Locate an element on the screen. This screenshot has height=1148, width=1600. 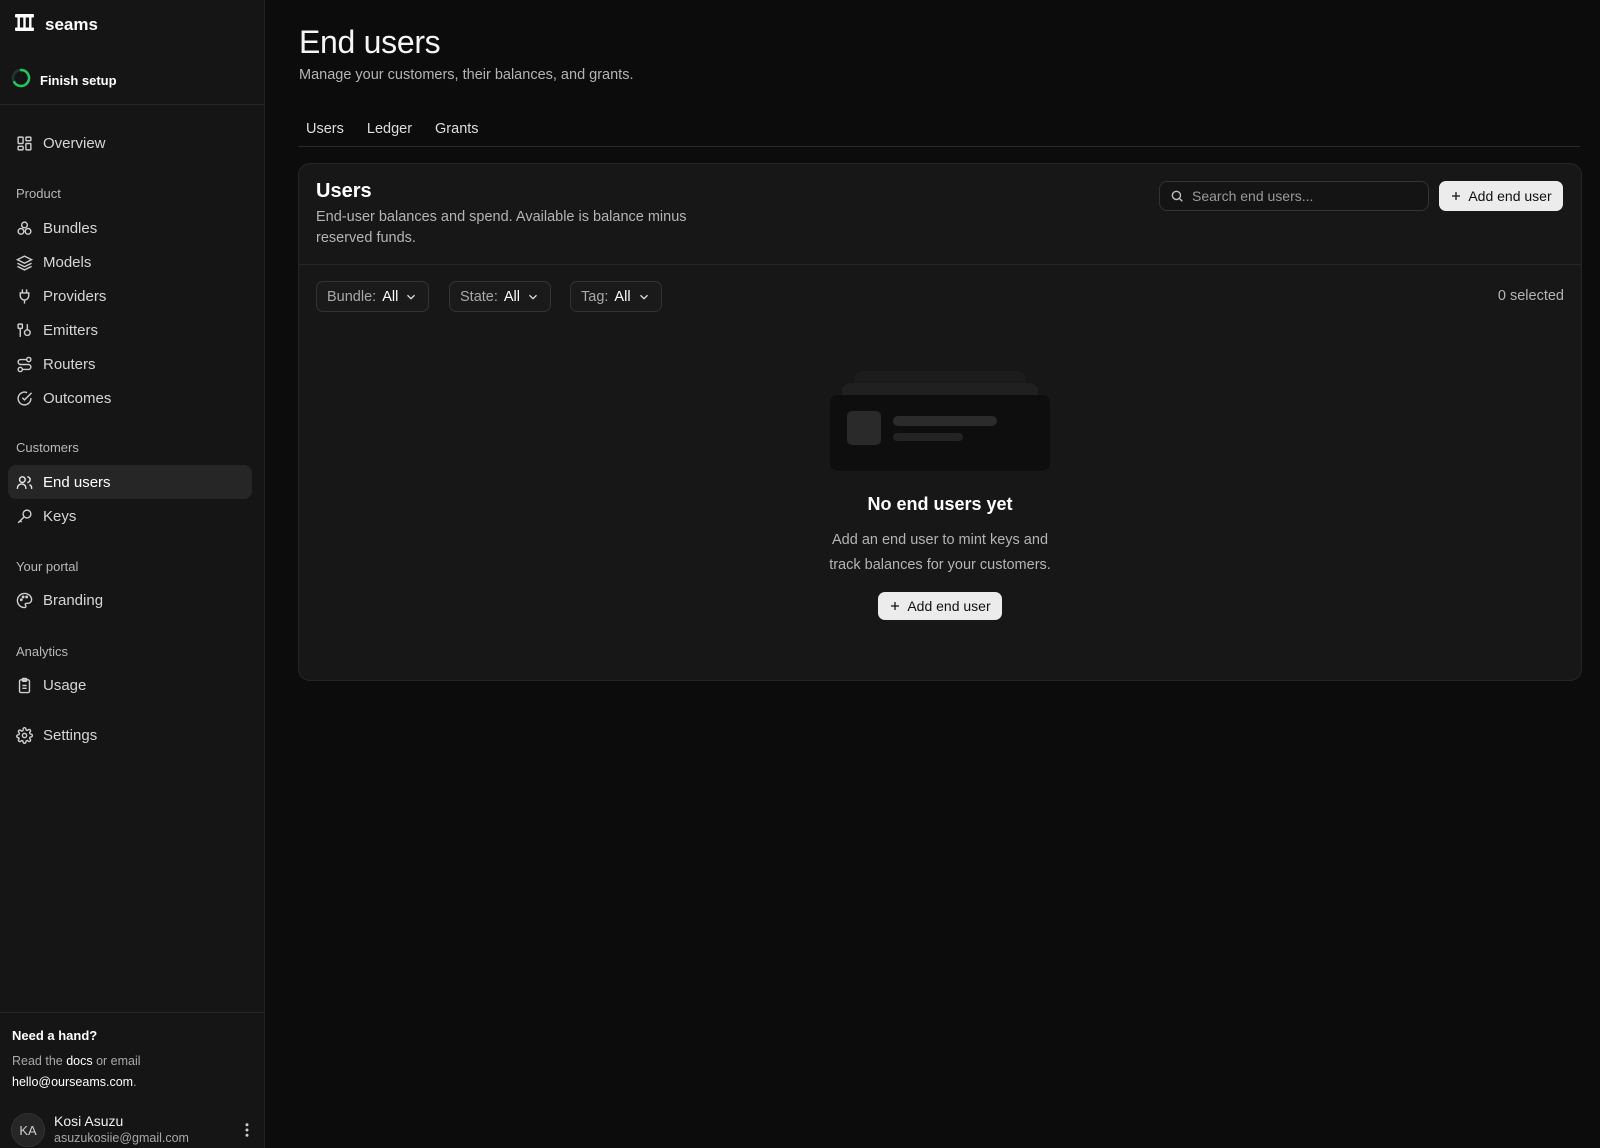
docs-link: docs is located at coordinates (79, 1061).